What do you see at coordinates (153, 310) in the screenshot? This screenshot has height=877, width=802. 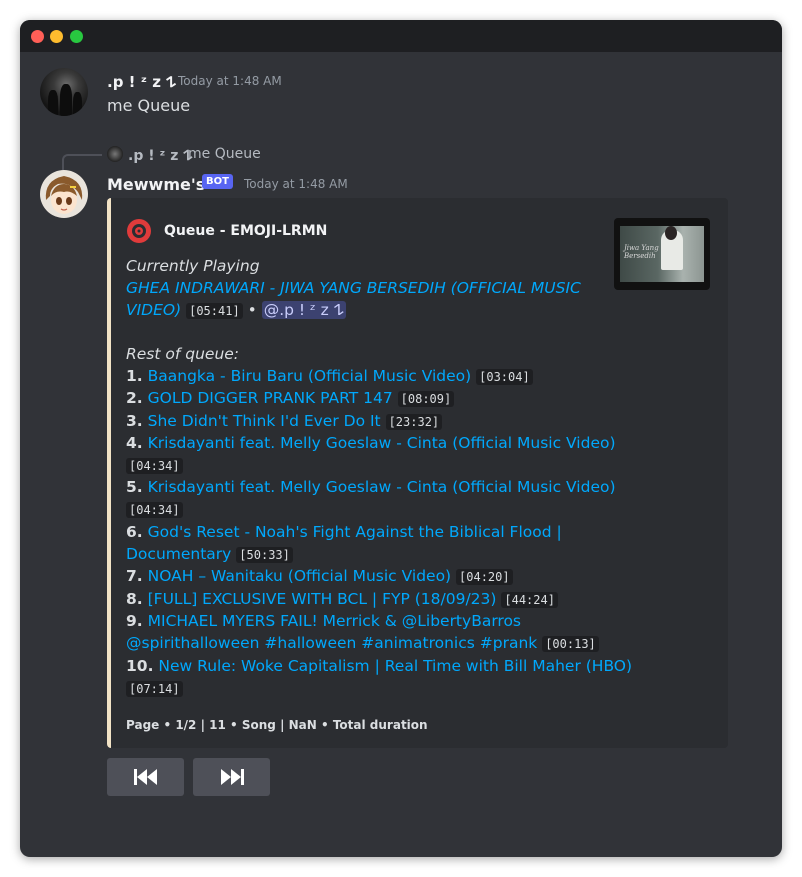 I see `current-track-link-continued: VIDEO)` at bounding box center [153, 310].